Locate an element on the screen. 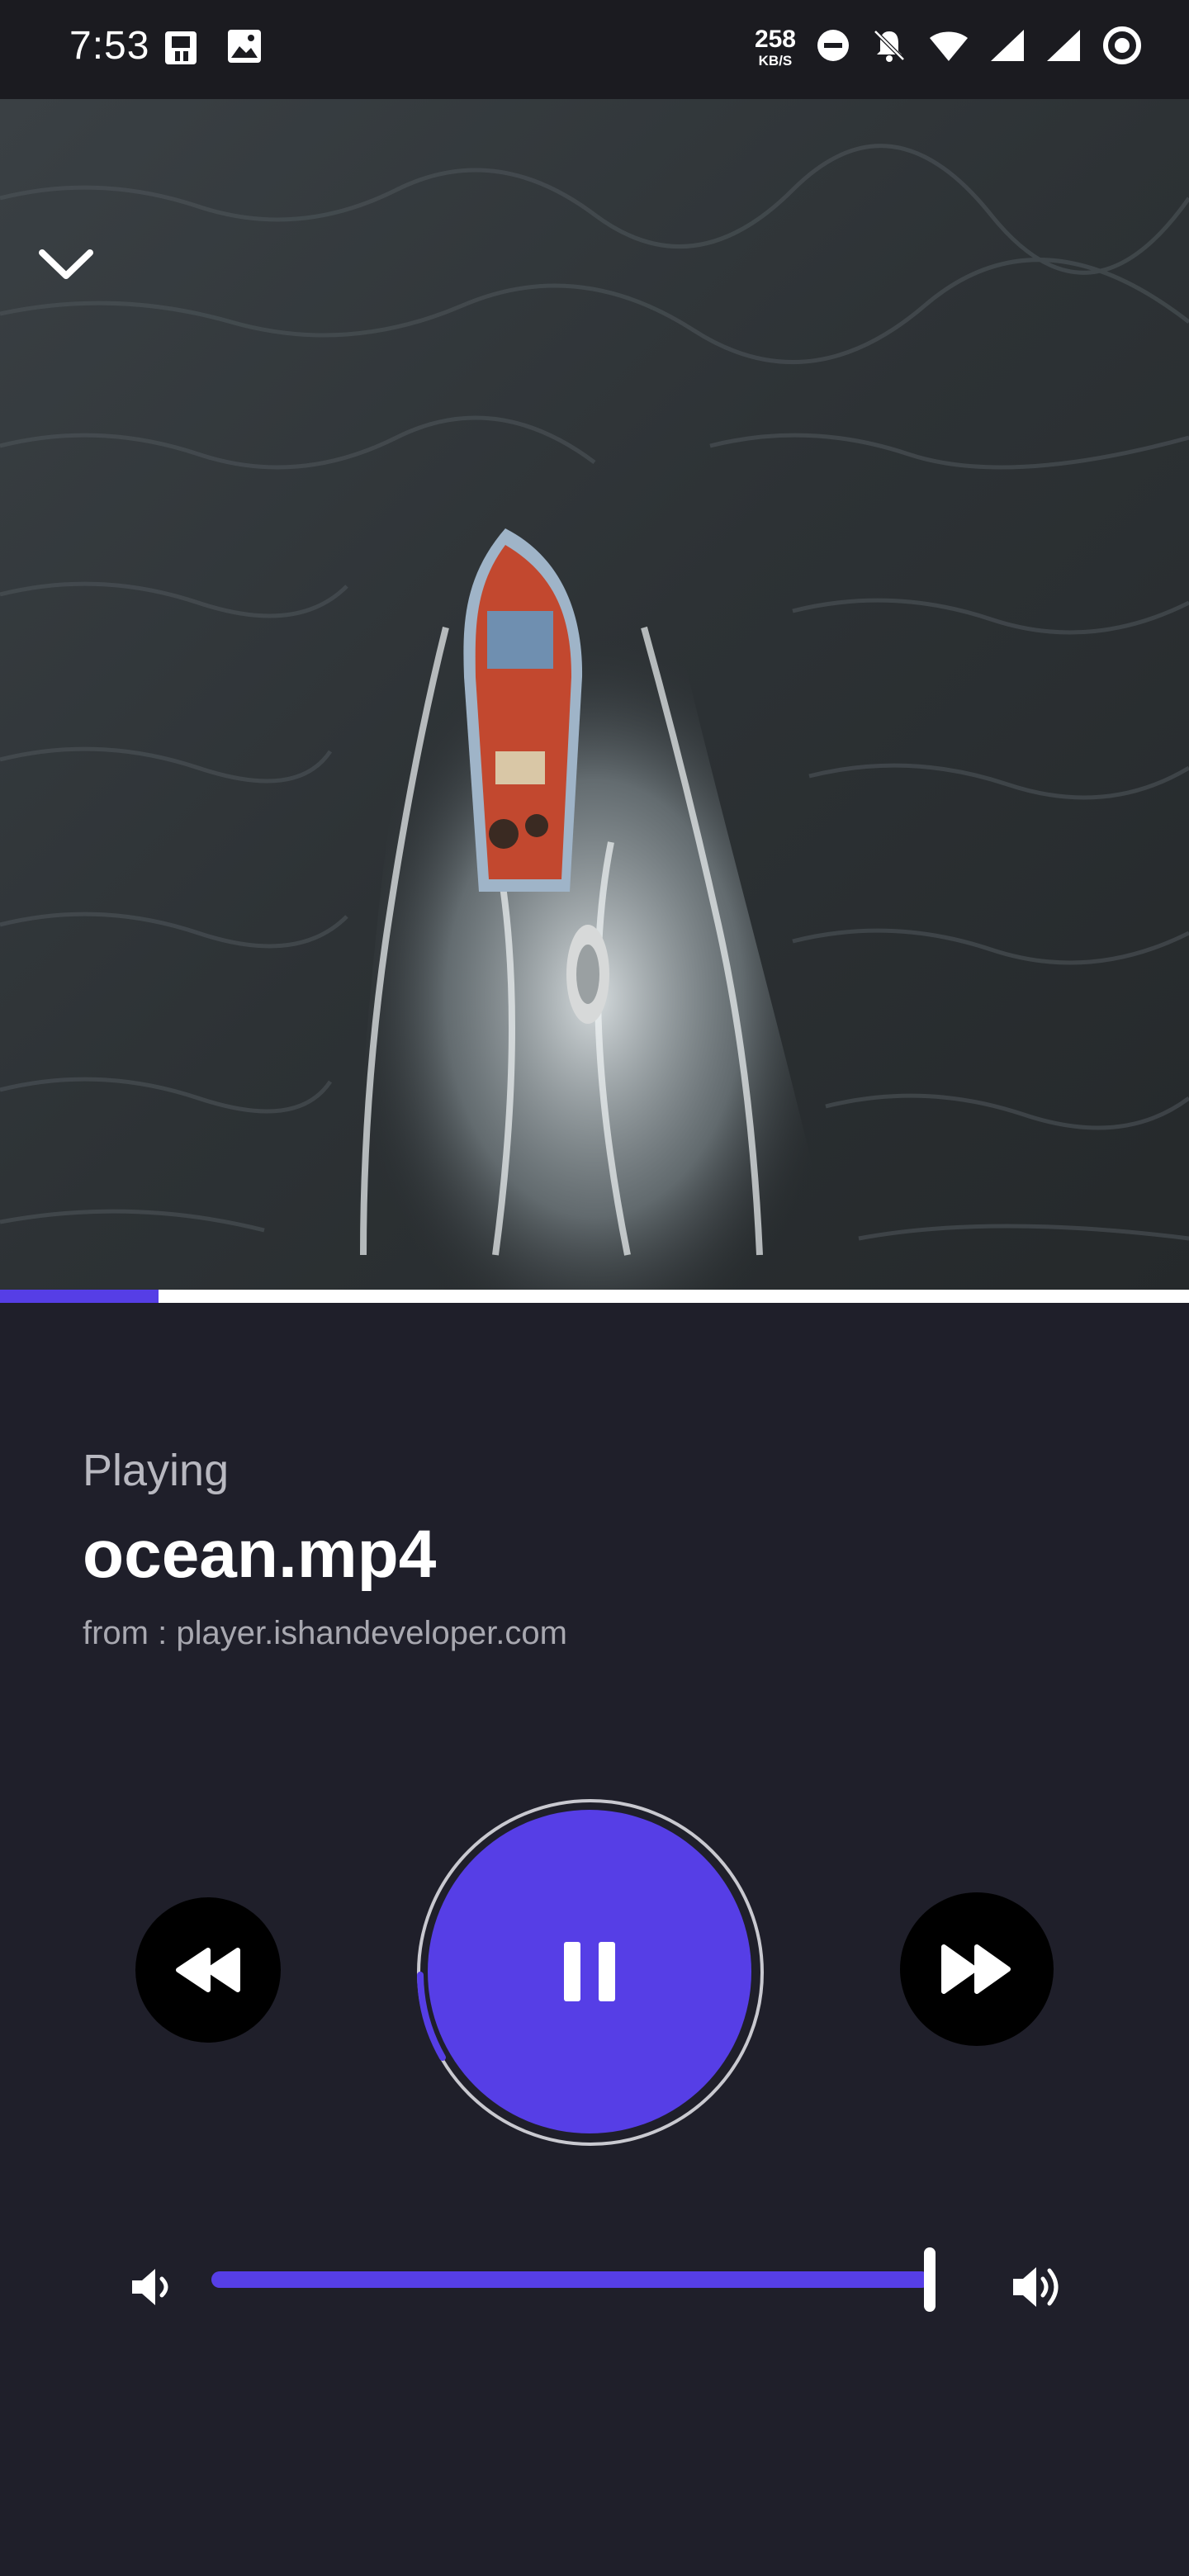 This screenshot has height=2576, width=1189. fast-forward-button is located at coordinates (977, 1969).